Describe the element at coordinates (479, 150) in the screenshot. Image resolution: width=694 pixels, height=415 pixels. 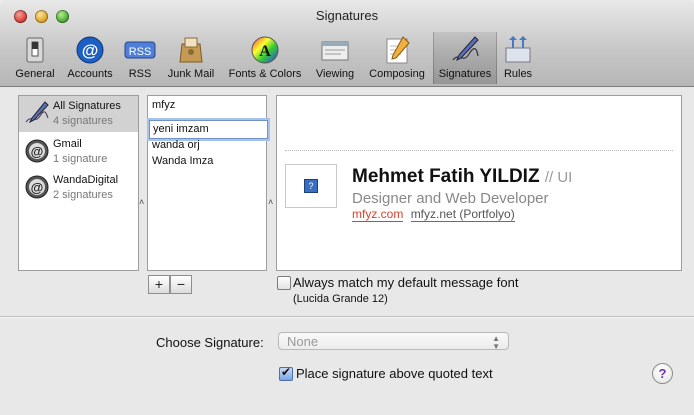
I see `preview-separator` at that location.